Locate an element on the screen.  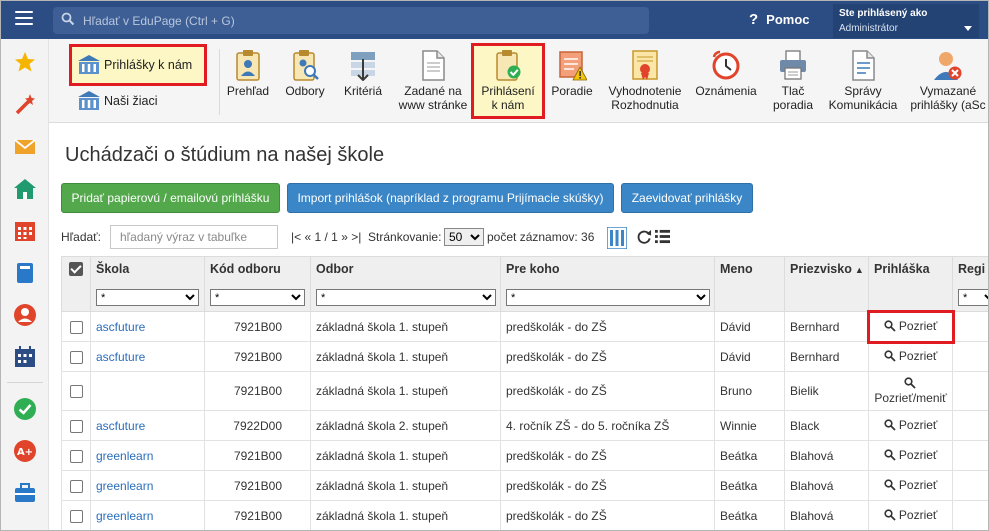
calendar-icon is located at coordinates (25, 231).